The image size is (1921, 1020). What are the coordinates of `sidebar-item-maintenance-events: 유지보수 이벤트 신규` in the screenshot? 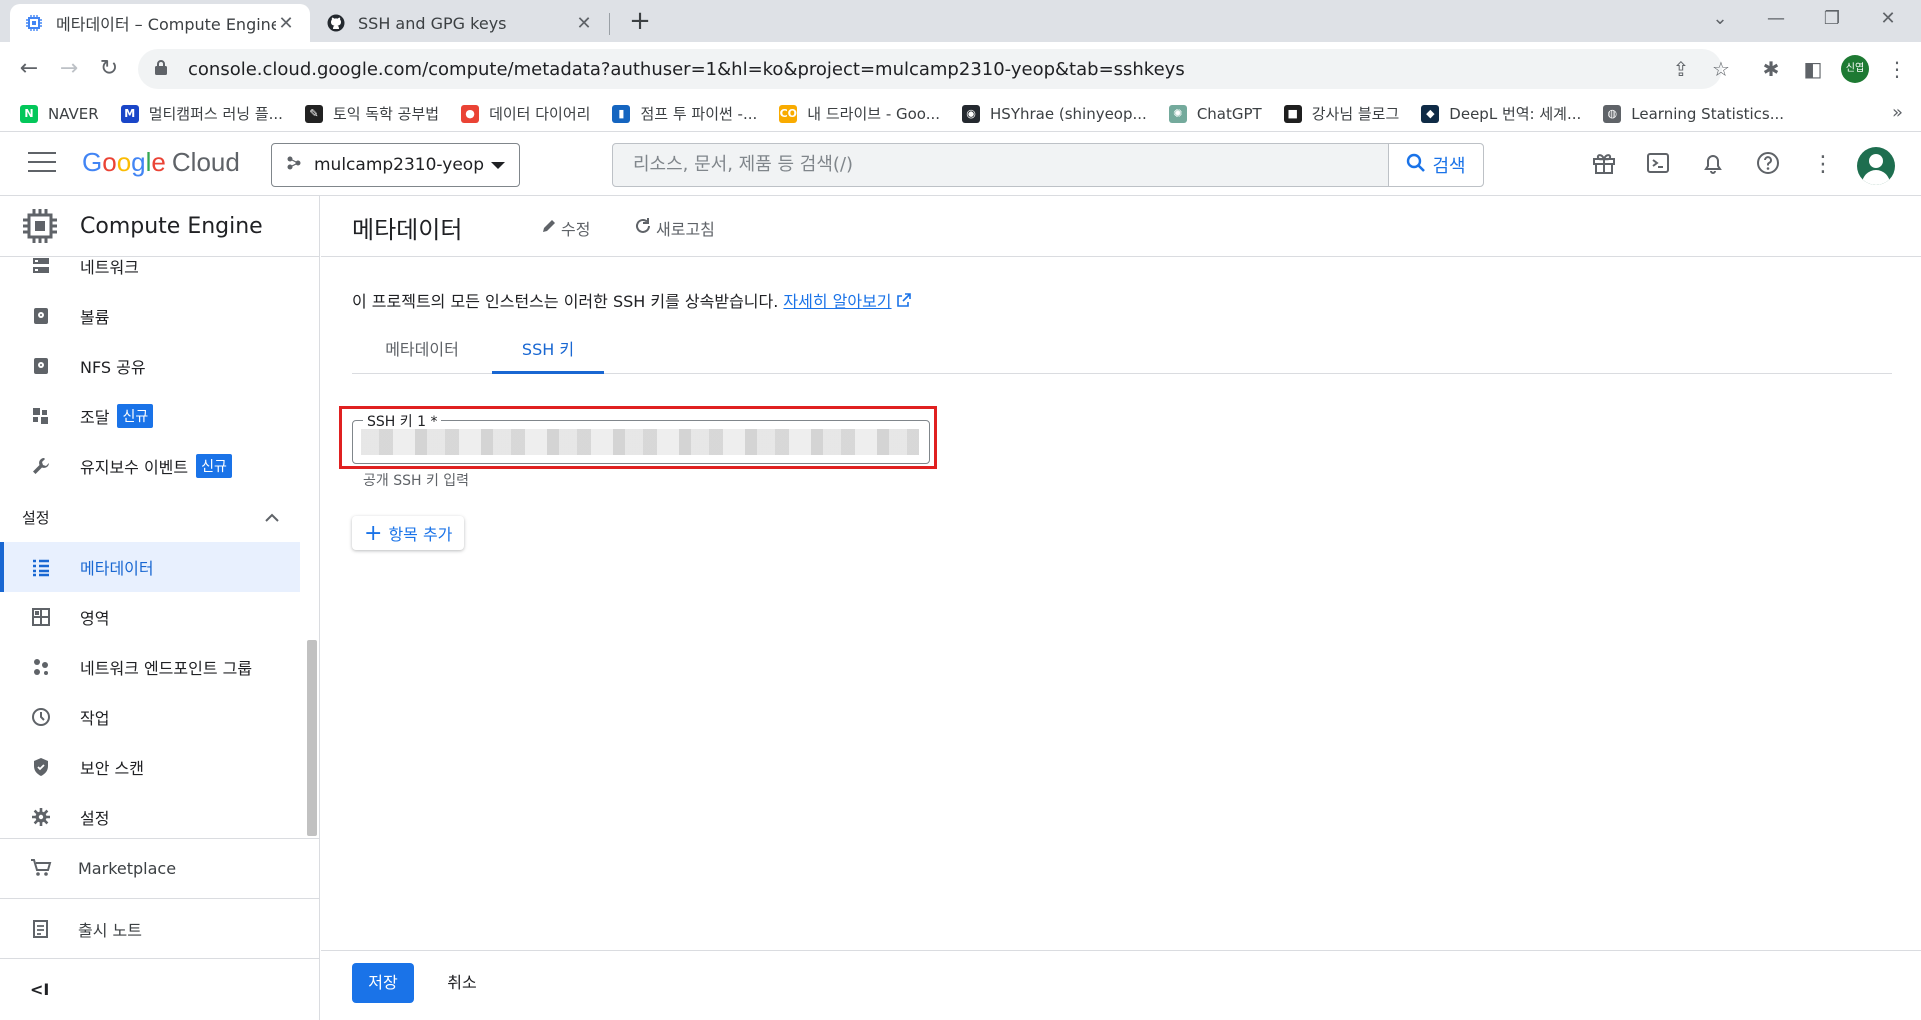 It's located at (150, 466).